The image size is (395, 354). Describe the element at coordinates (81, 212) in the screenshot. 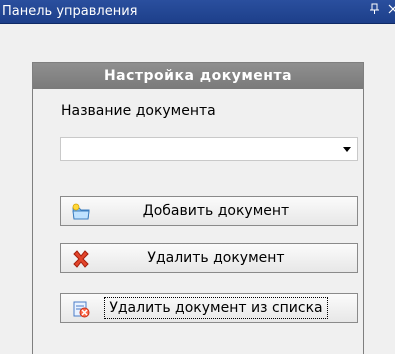

I see `folder-add-icon` at that location.